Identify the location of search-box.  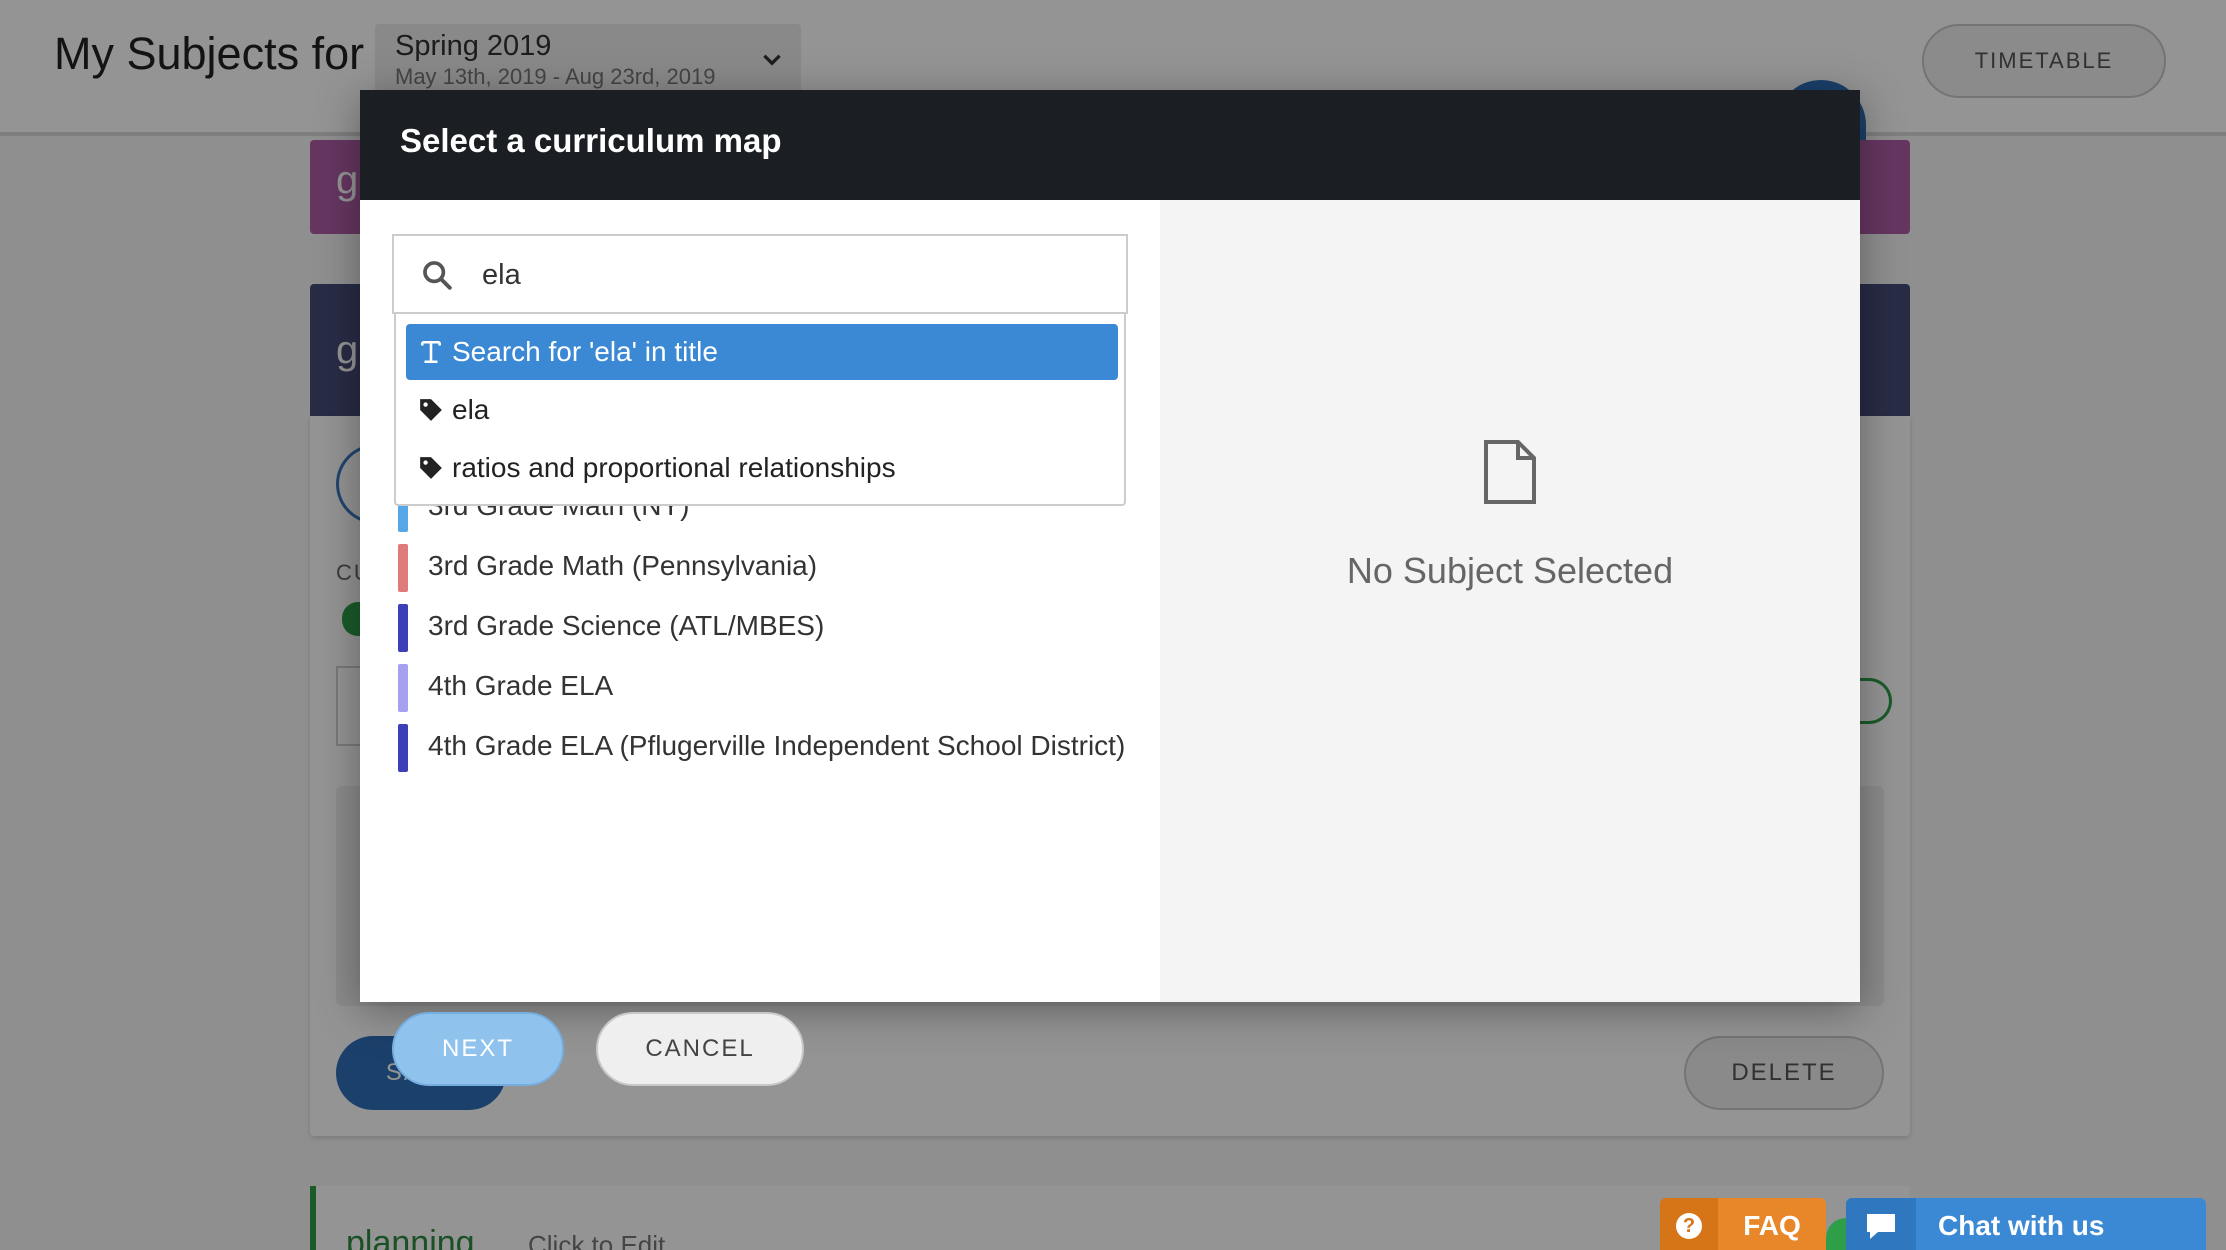
(760, 274).